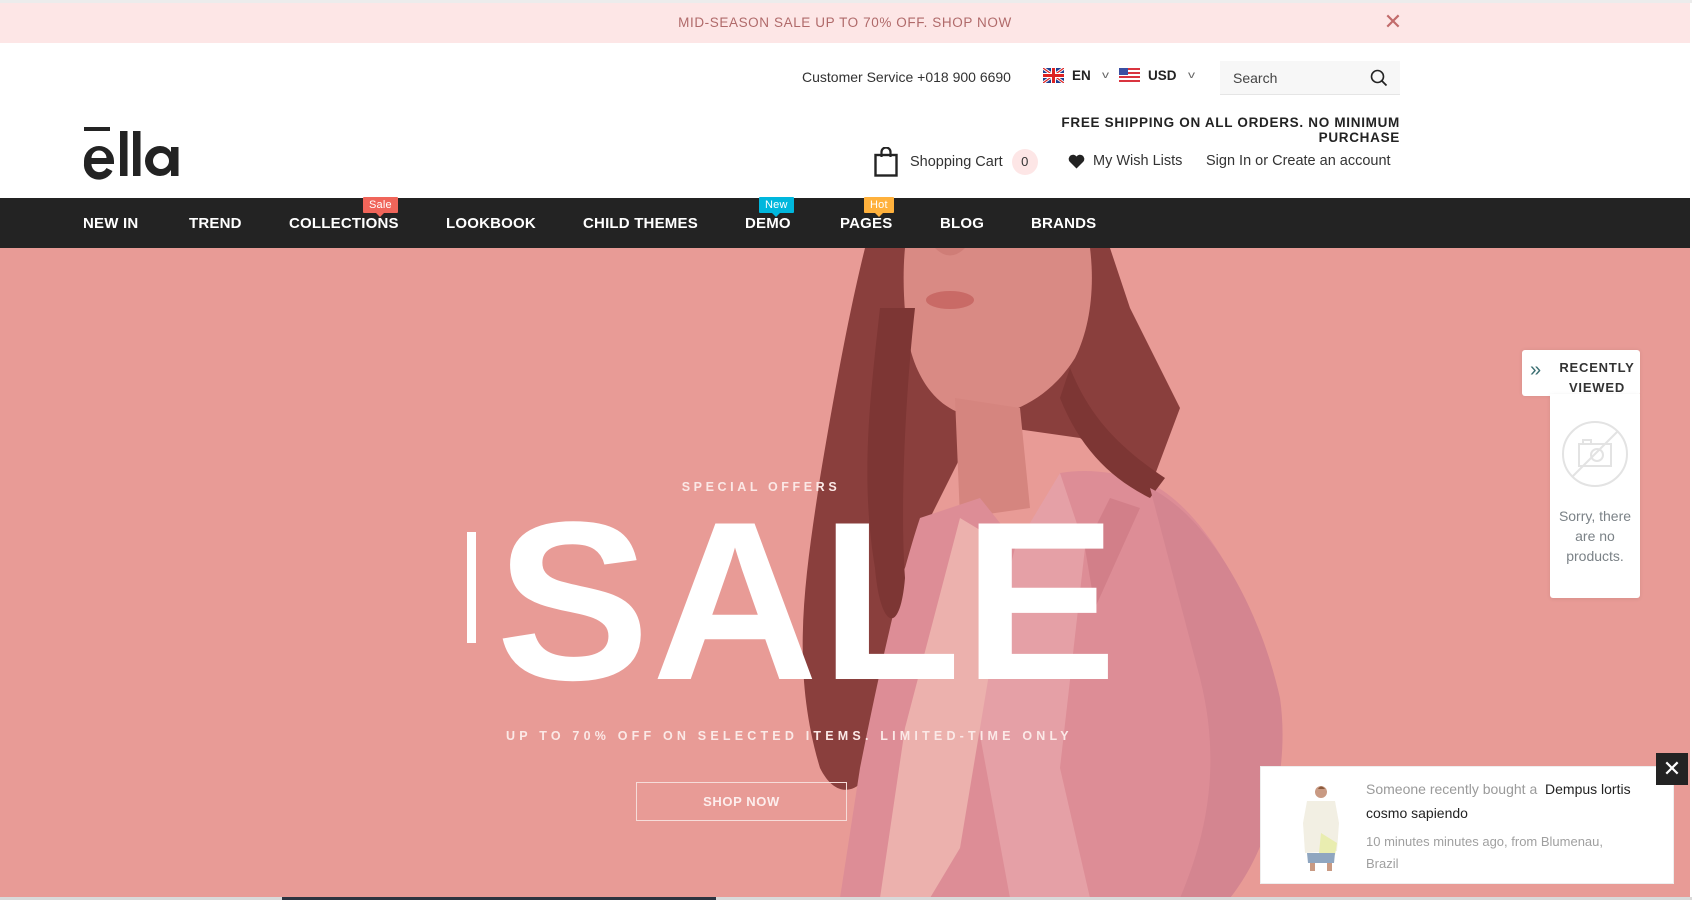 The image size is (1692, 900). I want to click on shop-now-button: SHOP NOW, so click(741, 801).